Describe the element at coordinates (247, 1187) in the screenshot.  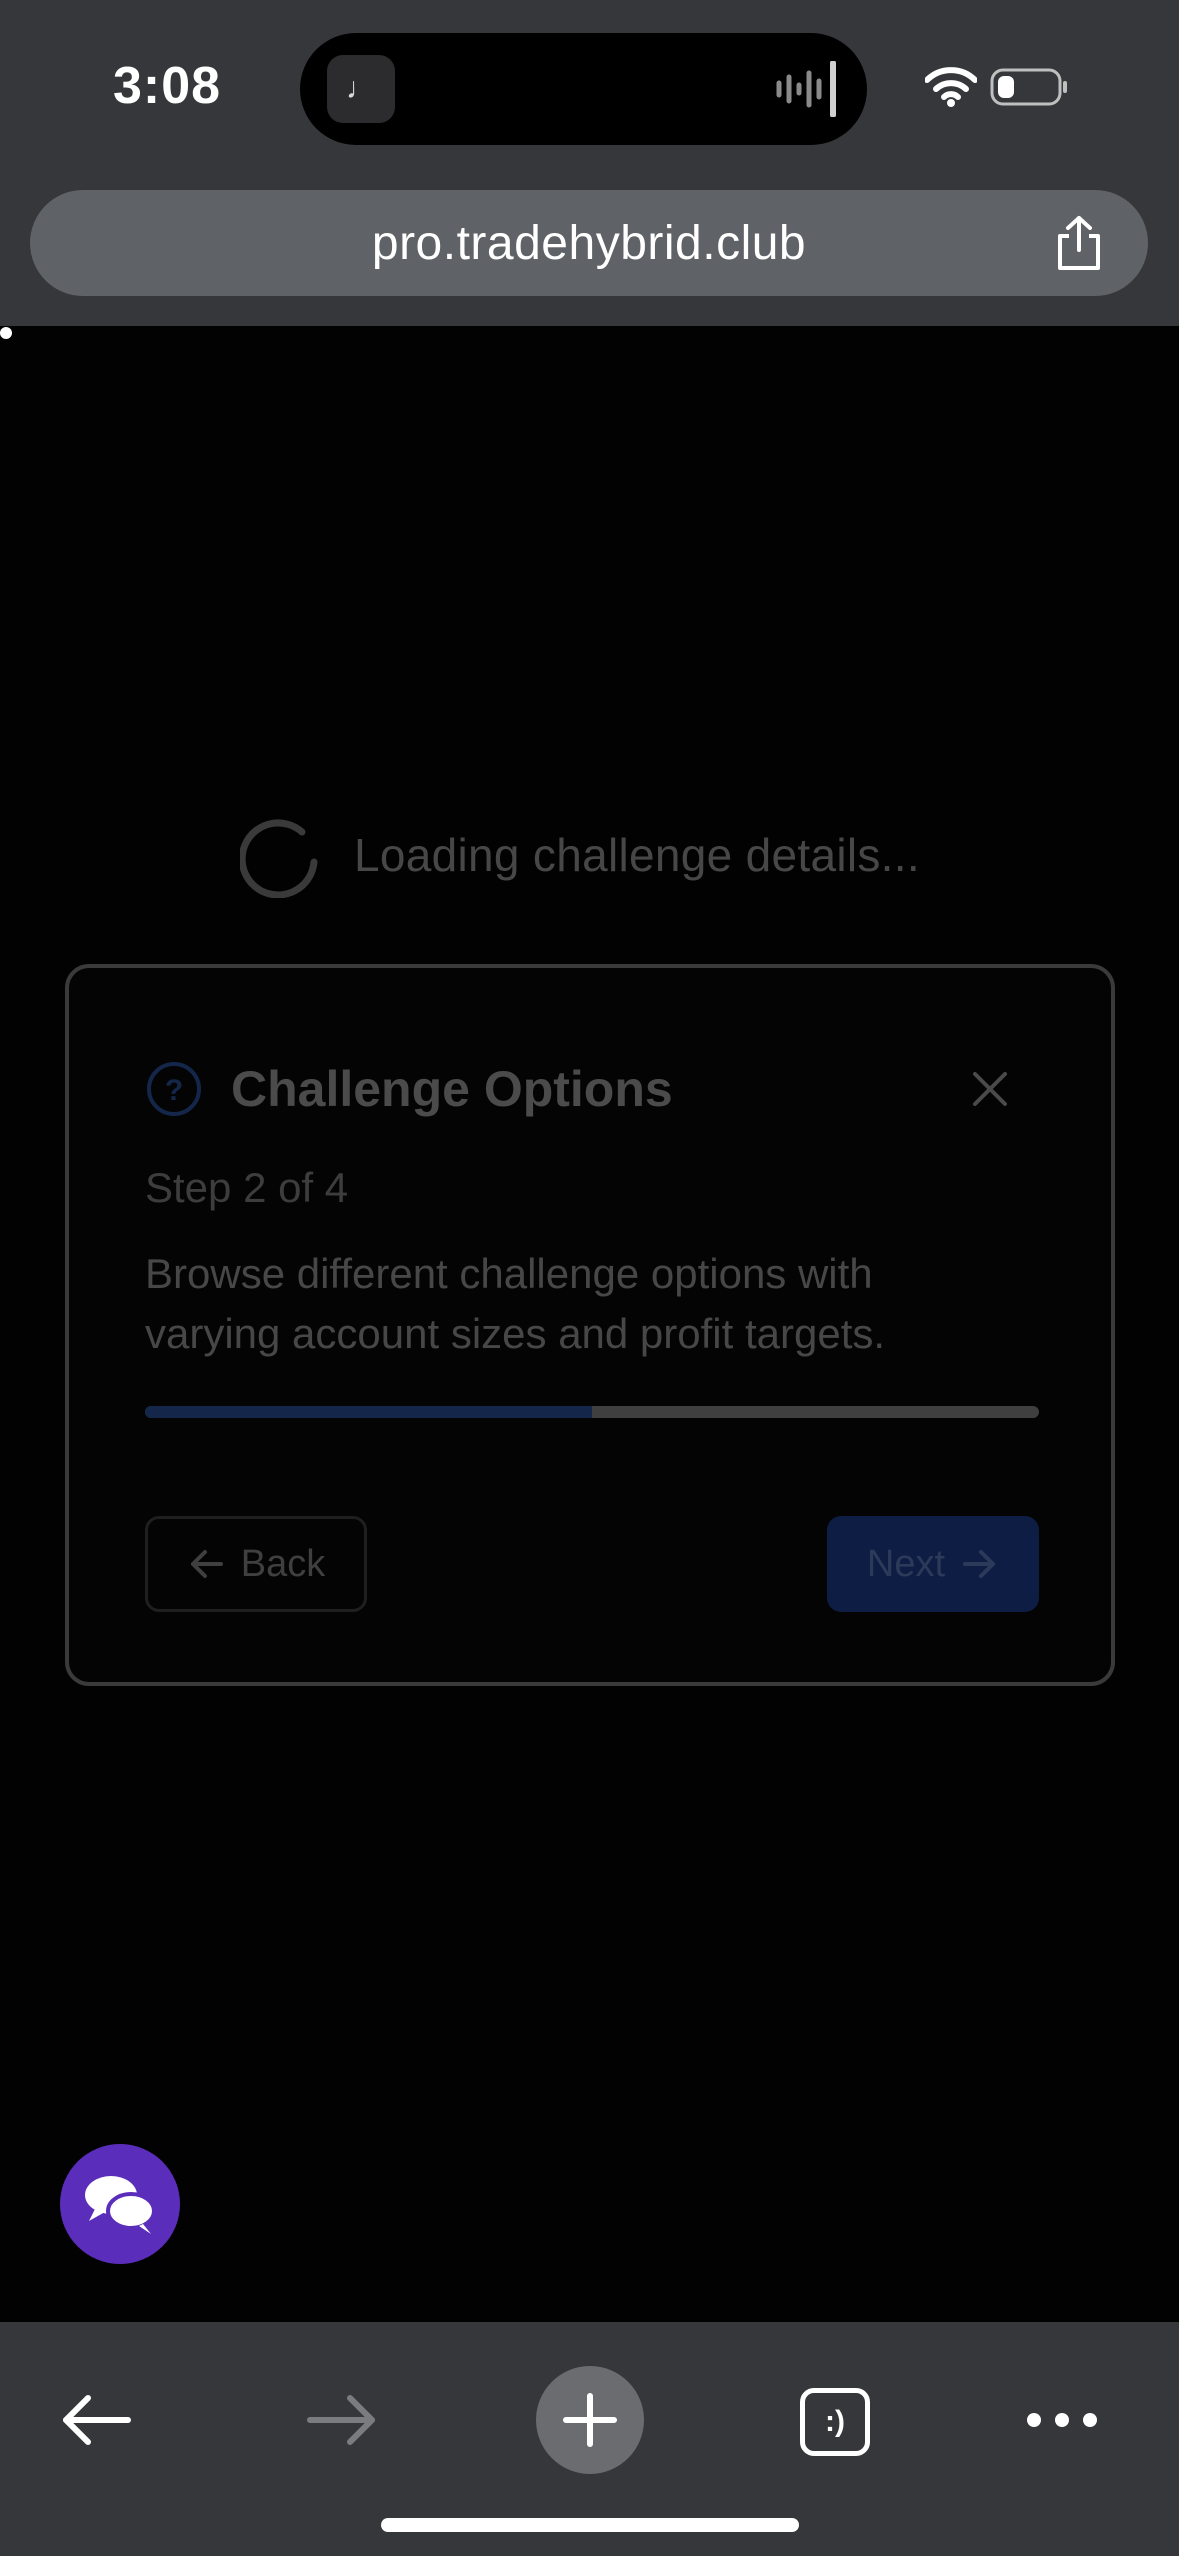
I see `step-indicator: Step 2 of 4` at that location.